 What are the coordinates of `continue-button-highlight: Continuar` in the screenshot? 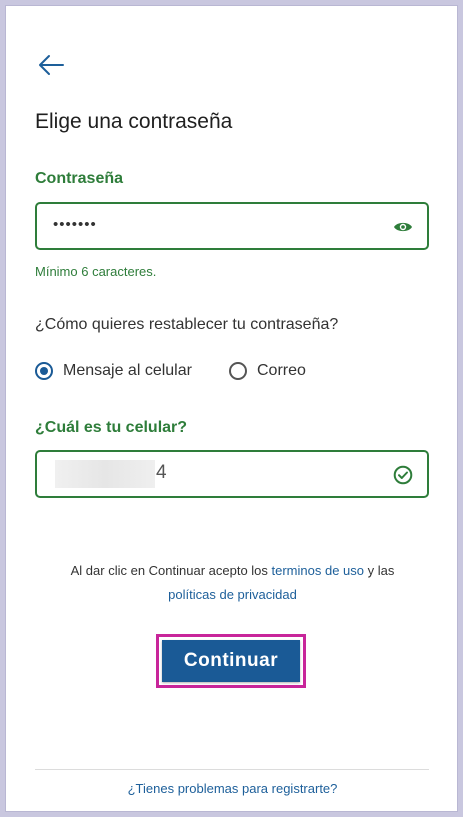 It's located at (231, 661).